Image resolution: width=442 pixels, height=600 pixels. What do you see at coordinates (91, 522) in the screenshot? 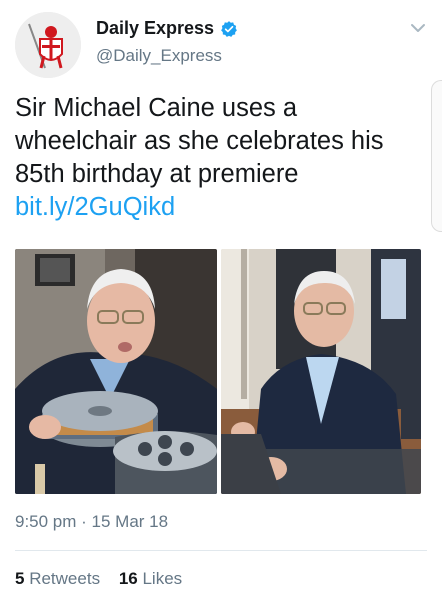
I see `tweet-timestamp: 9:50 pm · 15 Mar 18` at bounding box center [91, 522].